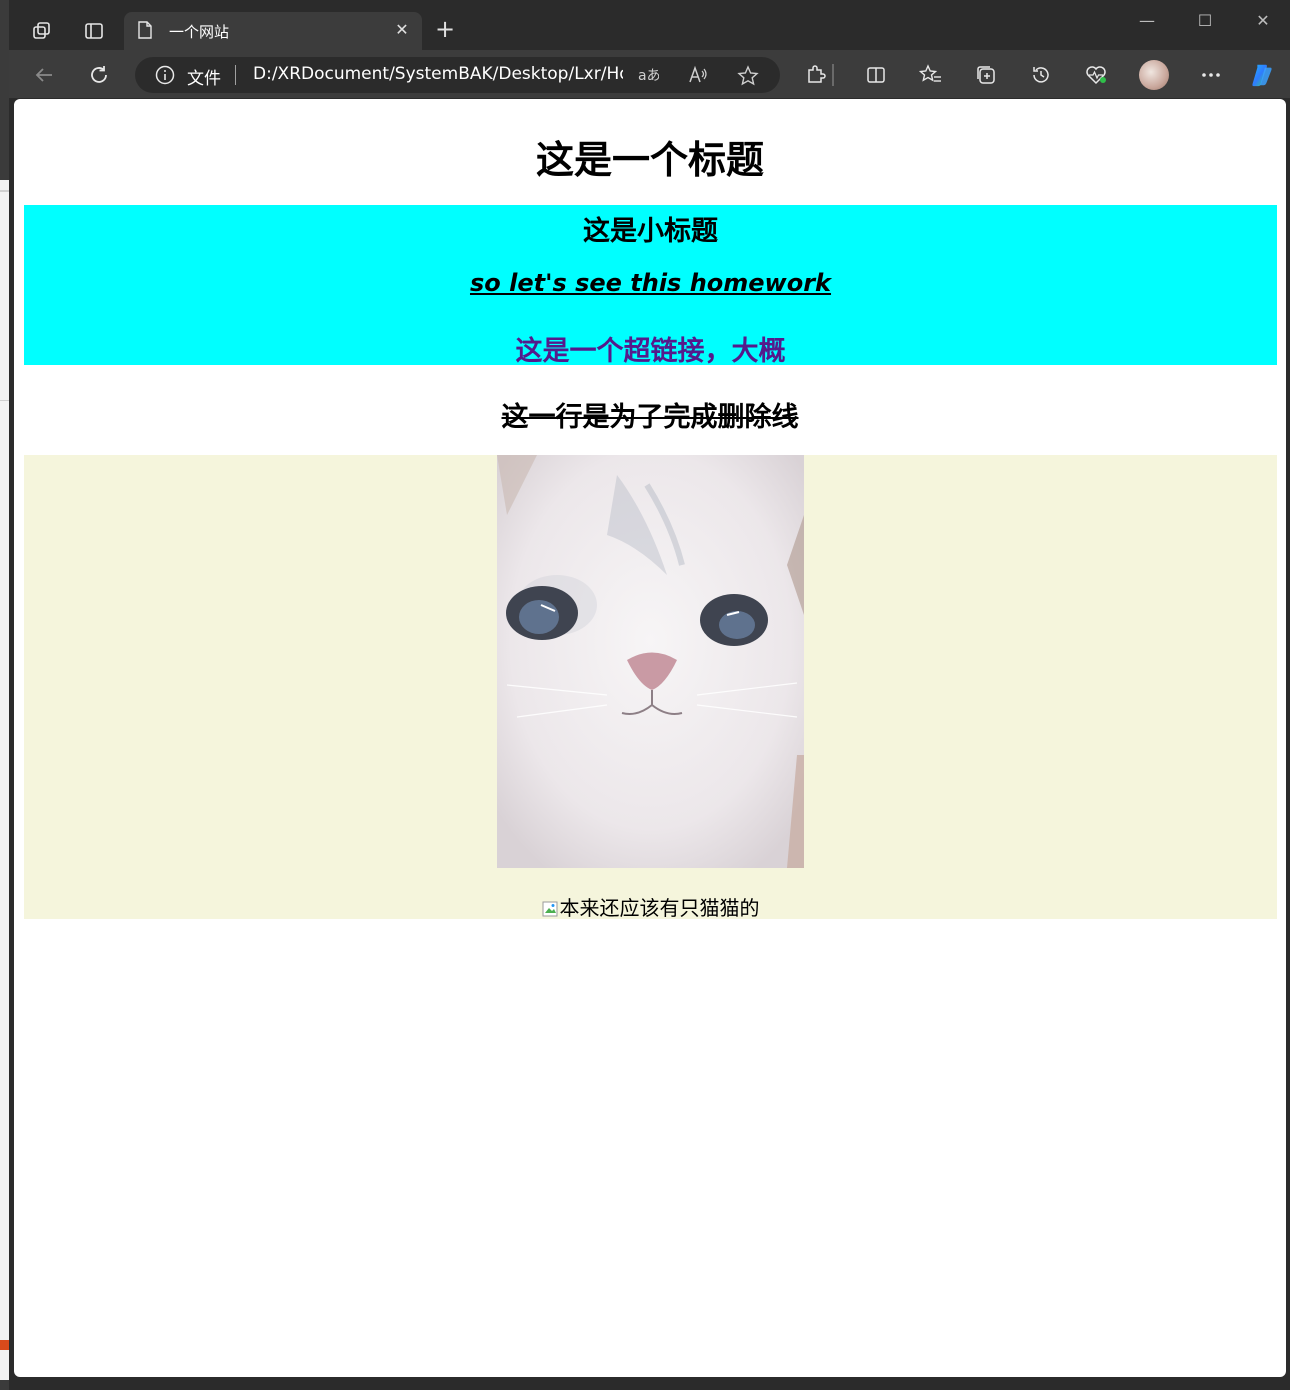  Describe the element at coordinates (650, 283) in the screenshot. I see `italic-underlined-text: so let's see this homework` at that location.